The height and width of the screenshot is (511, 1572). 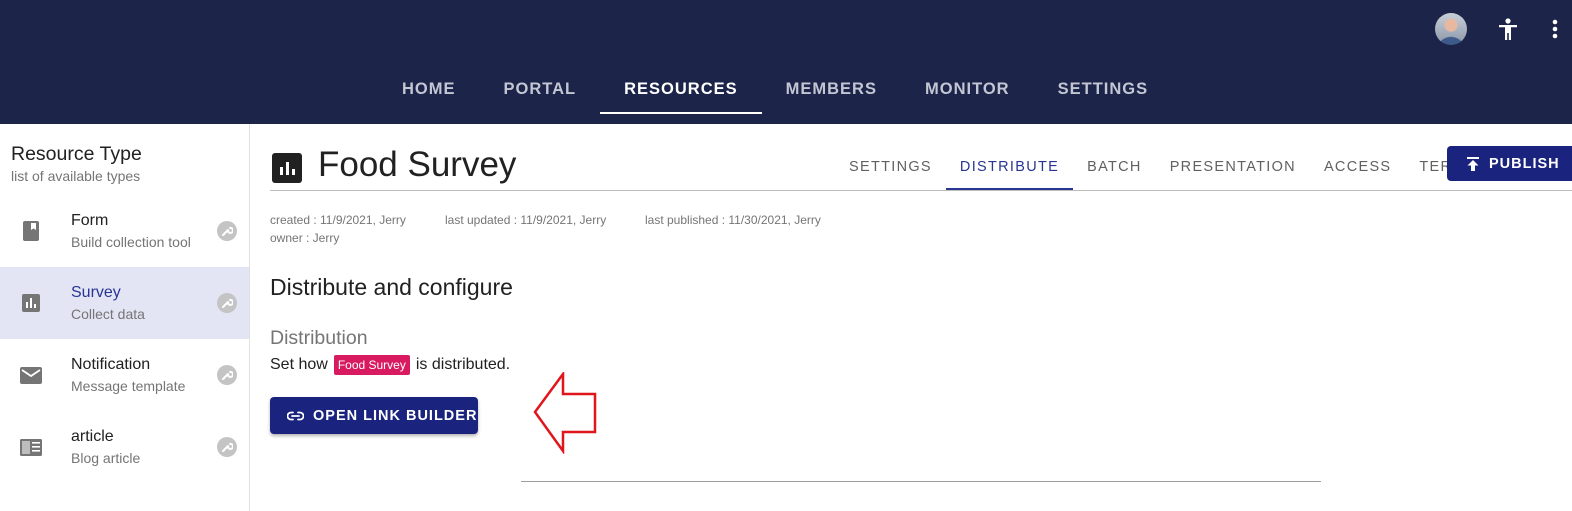 What do you see at coordinates (299, 364) in the screenshot?
I see `distribution-text-before: Set how` at bounding box center [299, 364].